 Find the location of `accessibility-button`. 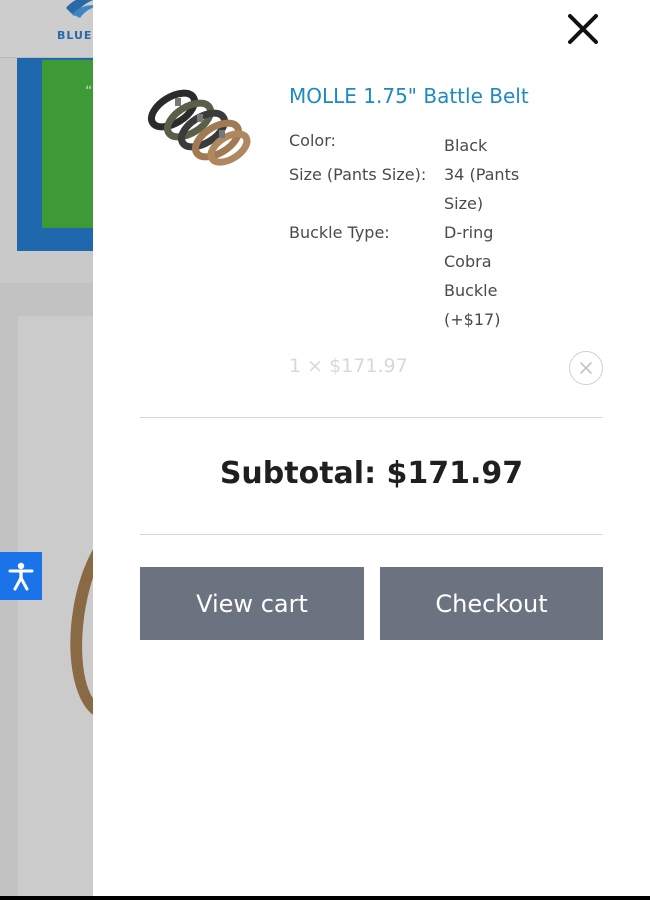

accessibility-button is located at coordinates (21, 576).